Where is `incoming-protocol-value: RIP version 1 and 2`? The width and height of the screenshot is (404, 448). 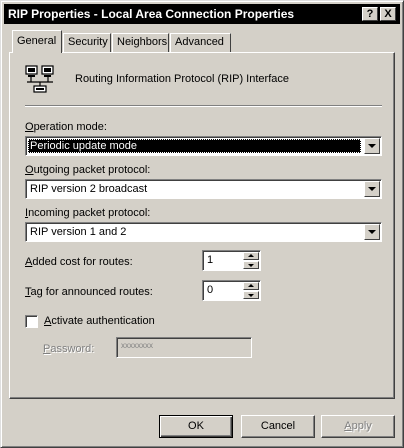 incoming-protocol-value: RIP version 1 and 2 is located at coordinates (78, 232).